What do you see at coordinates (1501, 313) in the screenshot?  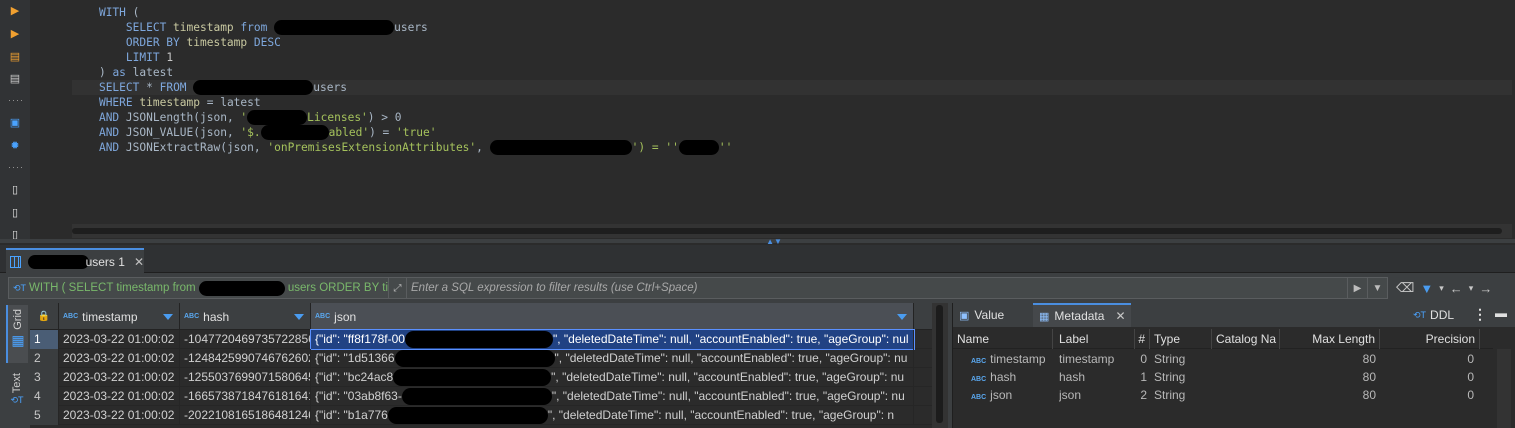 I see `minimize-icon: ▬` at bounding box center [1501, 313].